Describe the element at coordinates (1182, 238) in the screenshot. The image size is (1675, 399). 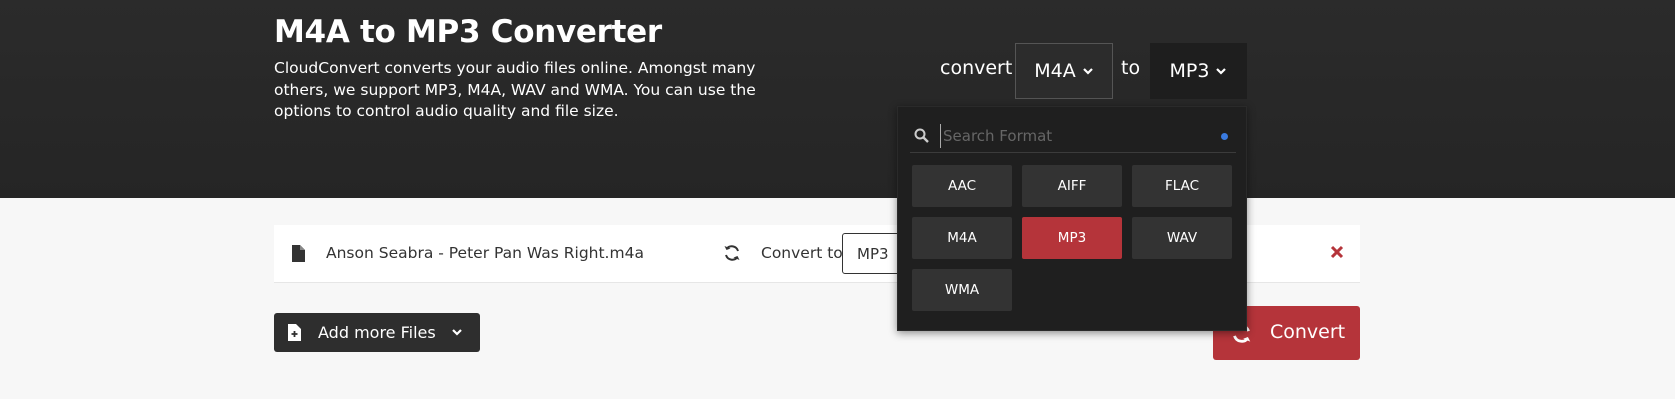
I see `format-option-wav: WAV` at that location.